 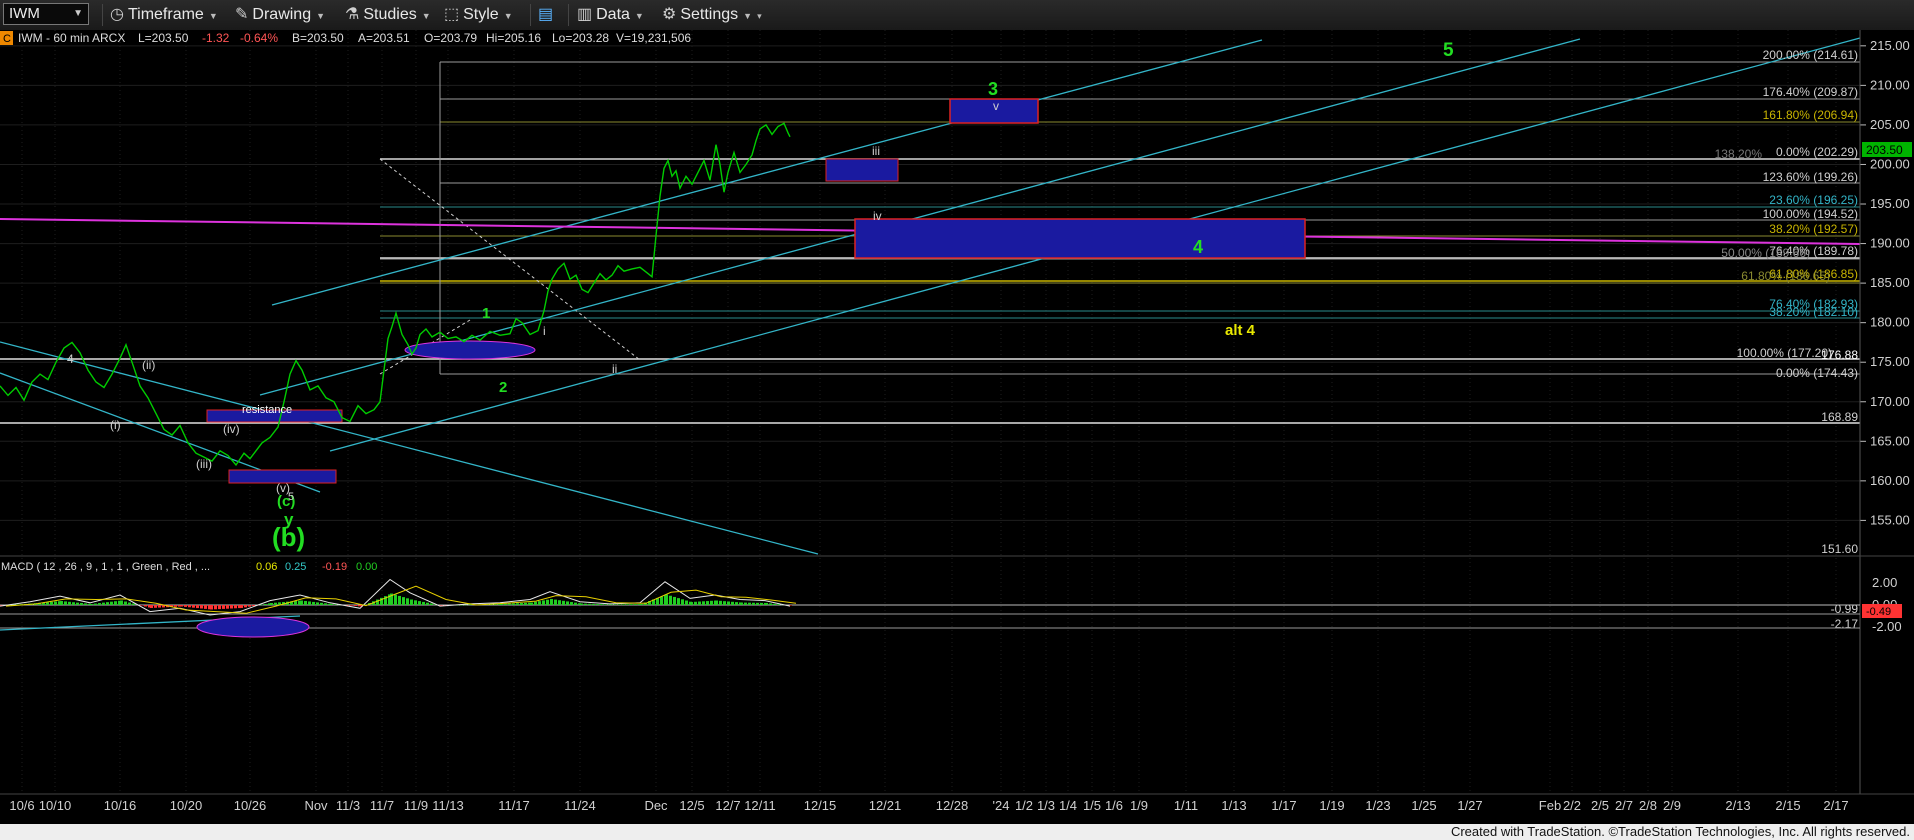 What do you see at coordinates (877, 216) in the screenshot?
I see `wave-iv-small-label: iv` at bounding box center [877, 216].